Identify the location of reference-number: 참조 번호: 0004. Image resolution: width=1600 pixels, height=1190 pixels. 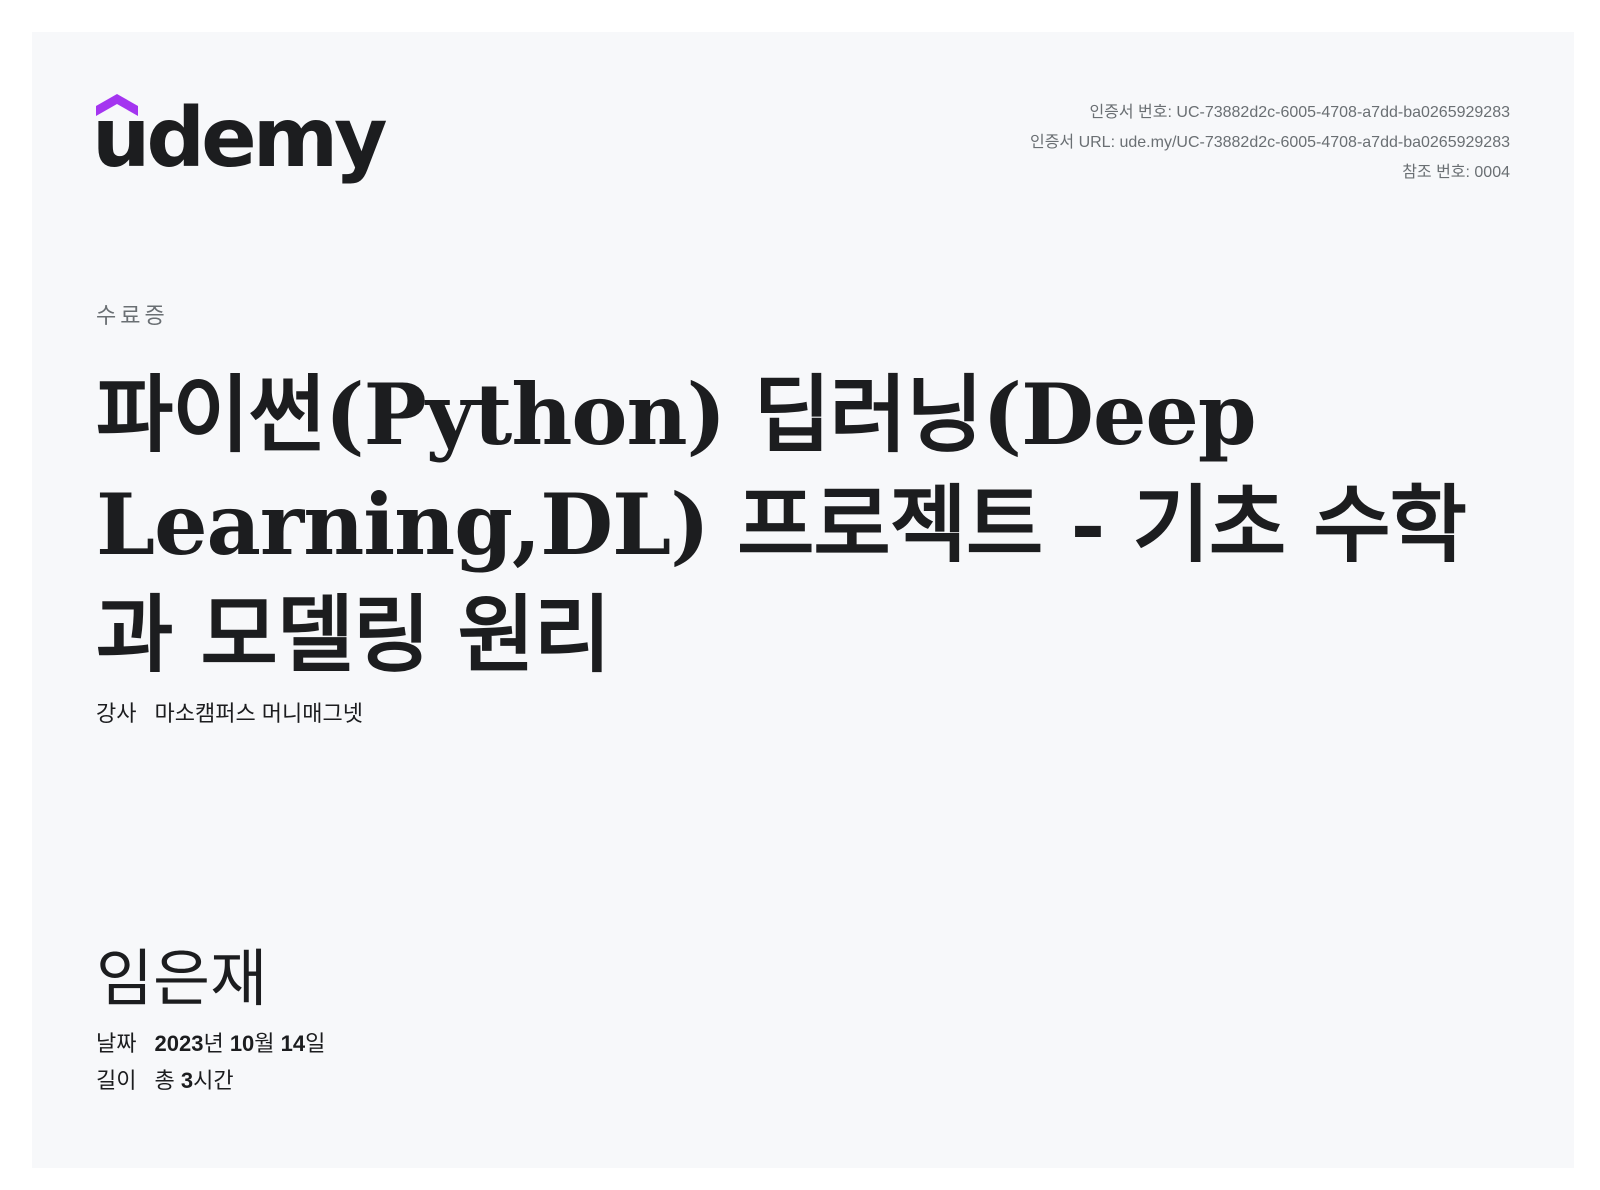
(1456, 172).